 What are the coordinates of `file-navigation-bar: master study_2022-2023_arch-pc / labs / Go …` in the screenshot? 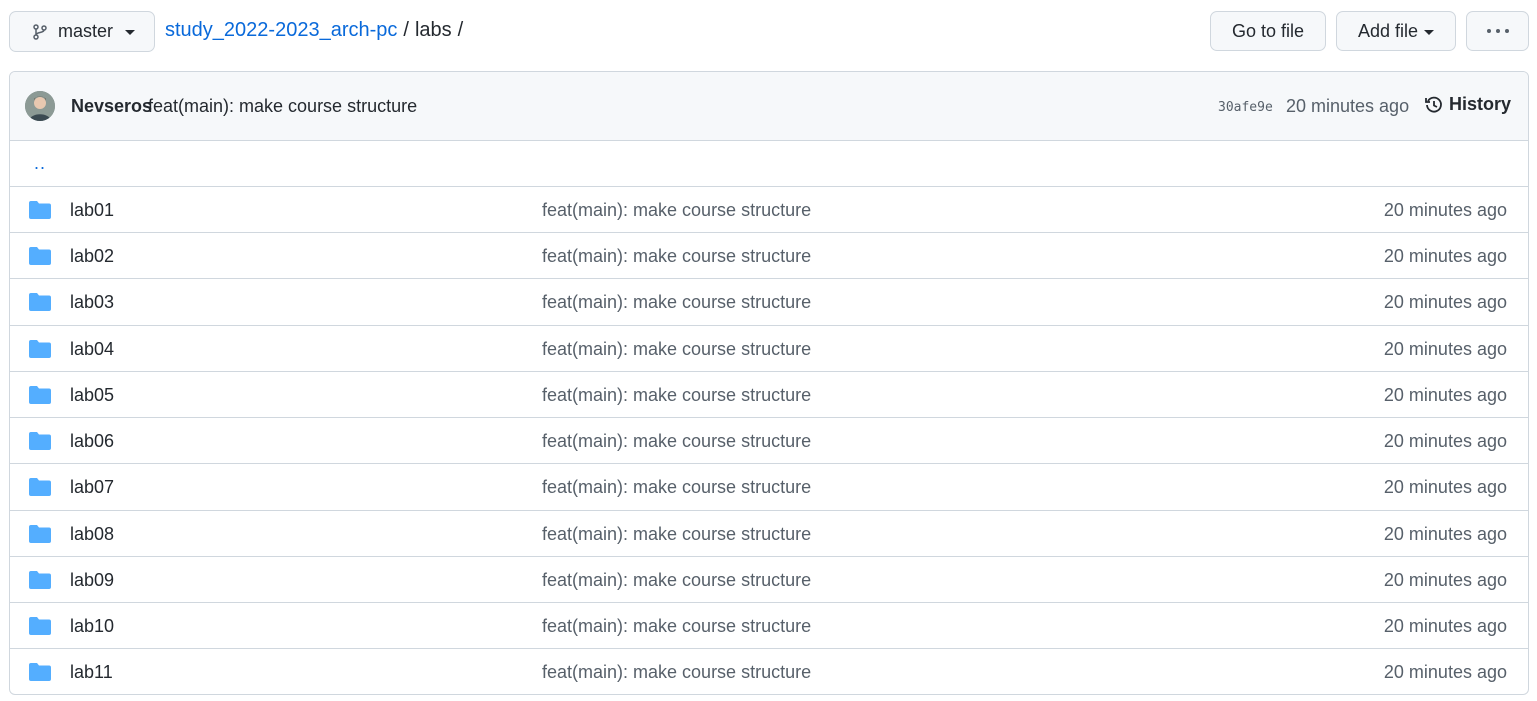 It's located at (768, 32).